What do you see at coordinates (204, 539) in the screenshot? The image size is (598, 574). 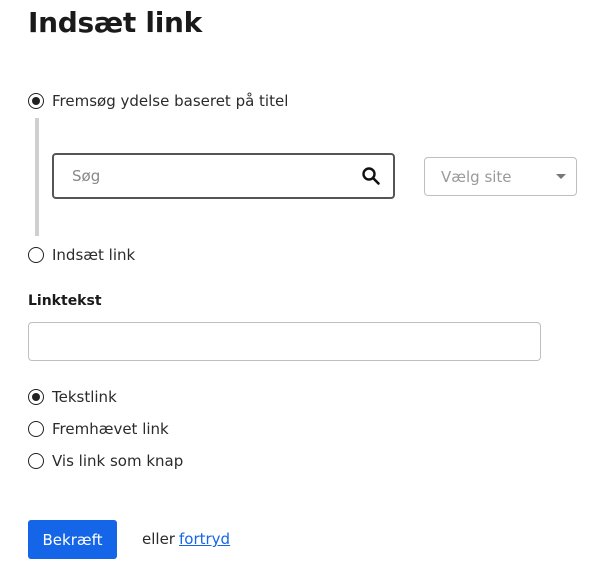 I see `cancel-link: fortryd` at bounding box center [204, 539].